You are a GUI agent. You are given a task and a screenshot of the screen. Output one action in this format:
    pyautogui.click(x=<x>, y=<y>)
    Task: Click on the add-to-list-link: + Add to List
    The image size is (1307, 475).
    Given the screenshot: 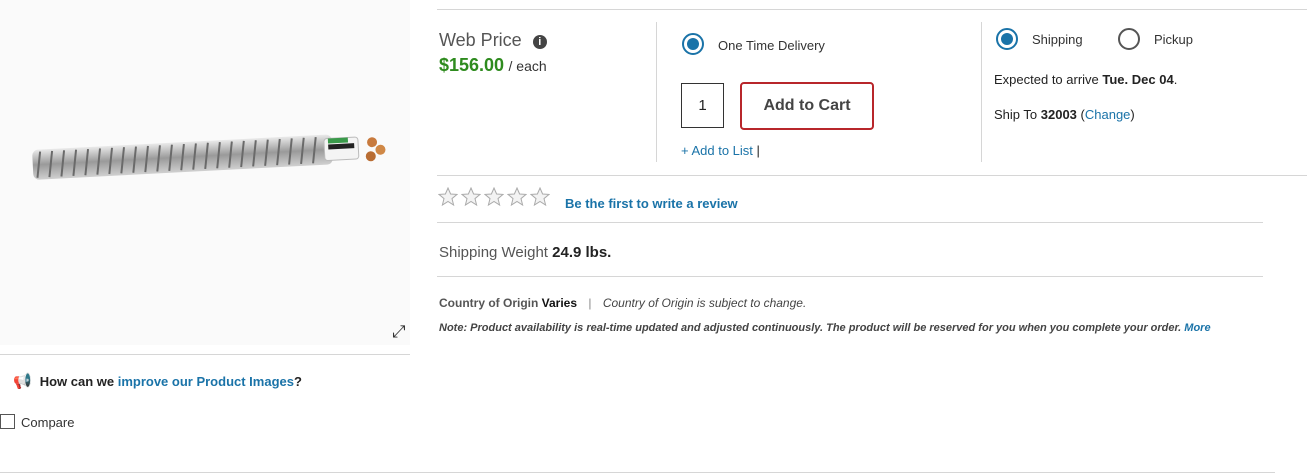 What is the action you would take?
    pyautogui.click(x=717, y=150)
    